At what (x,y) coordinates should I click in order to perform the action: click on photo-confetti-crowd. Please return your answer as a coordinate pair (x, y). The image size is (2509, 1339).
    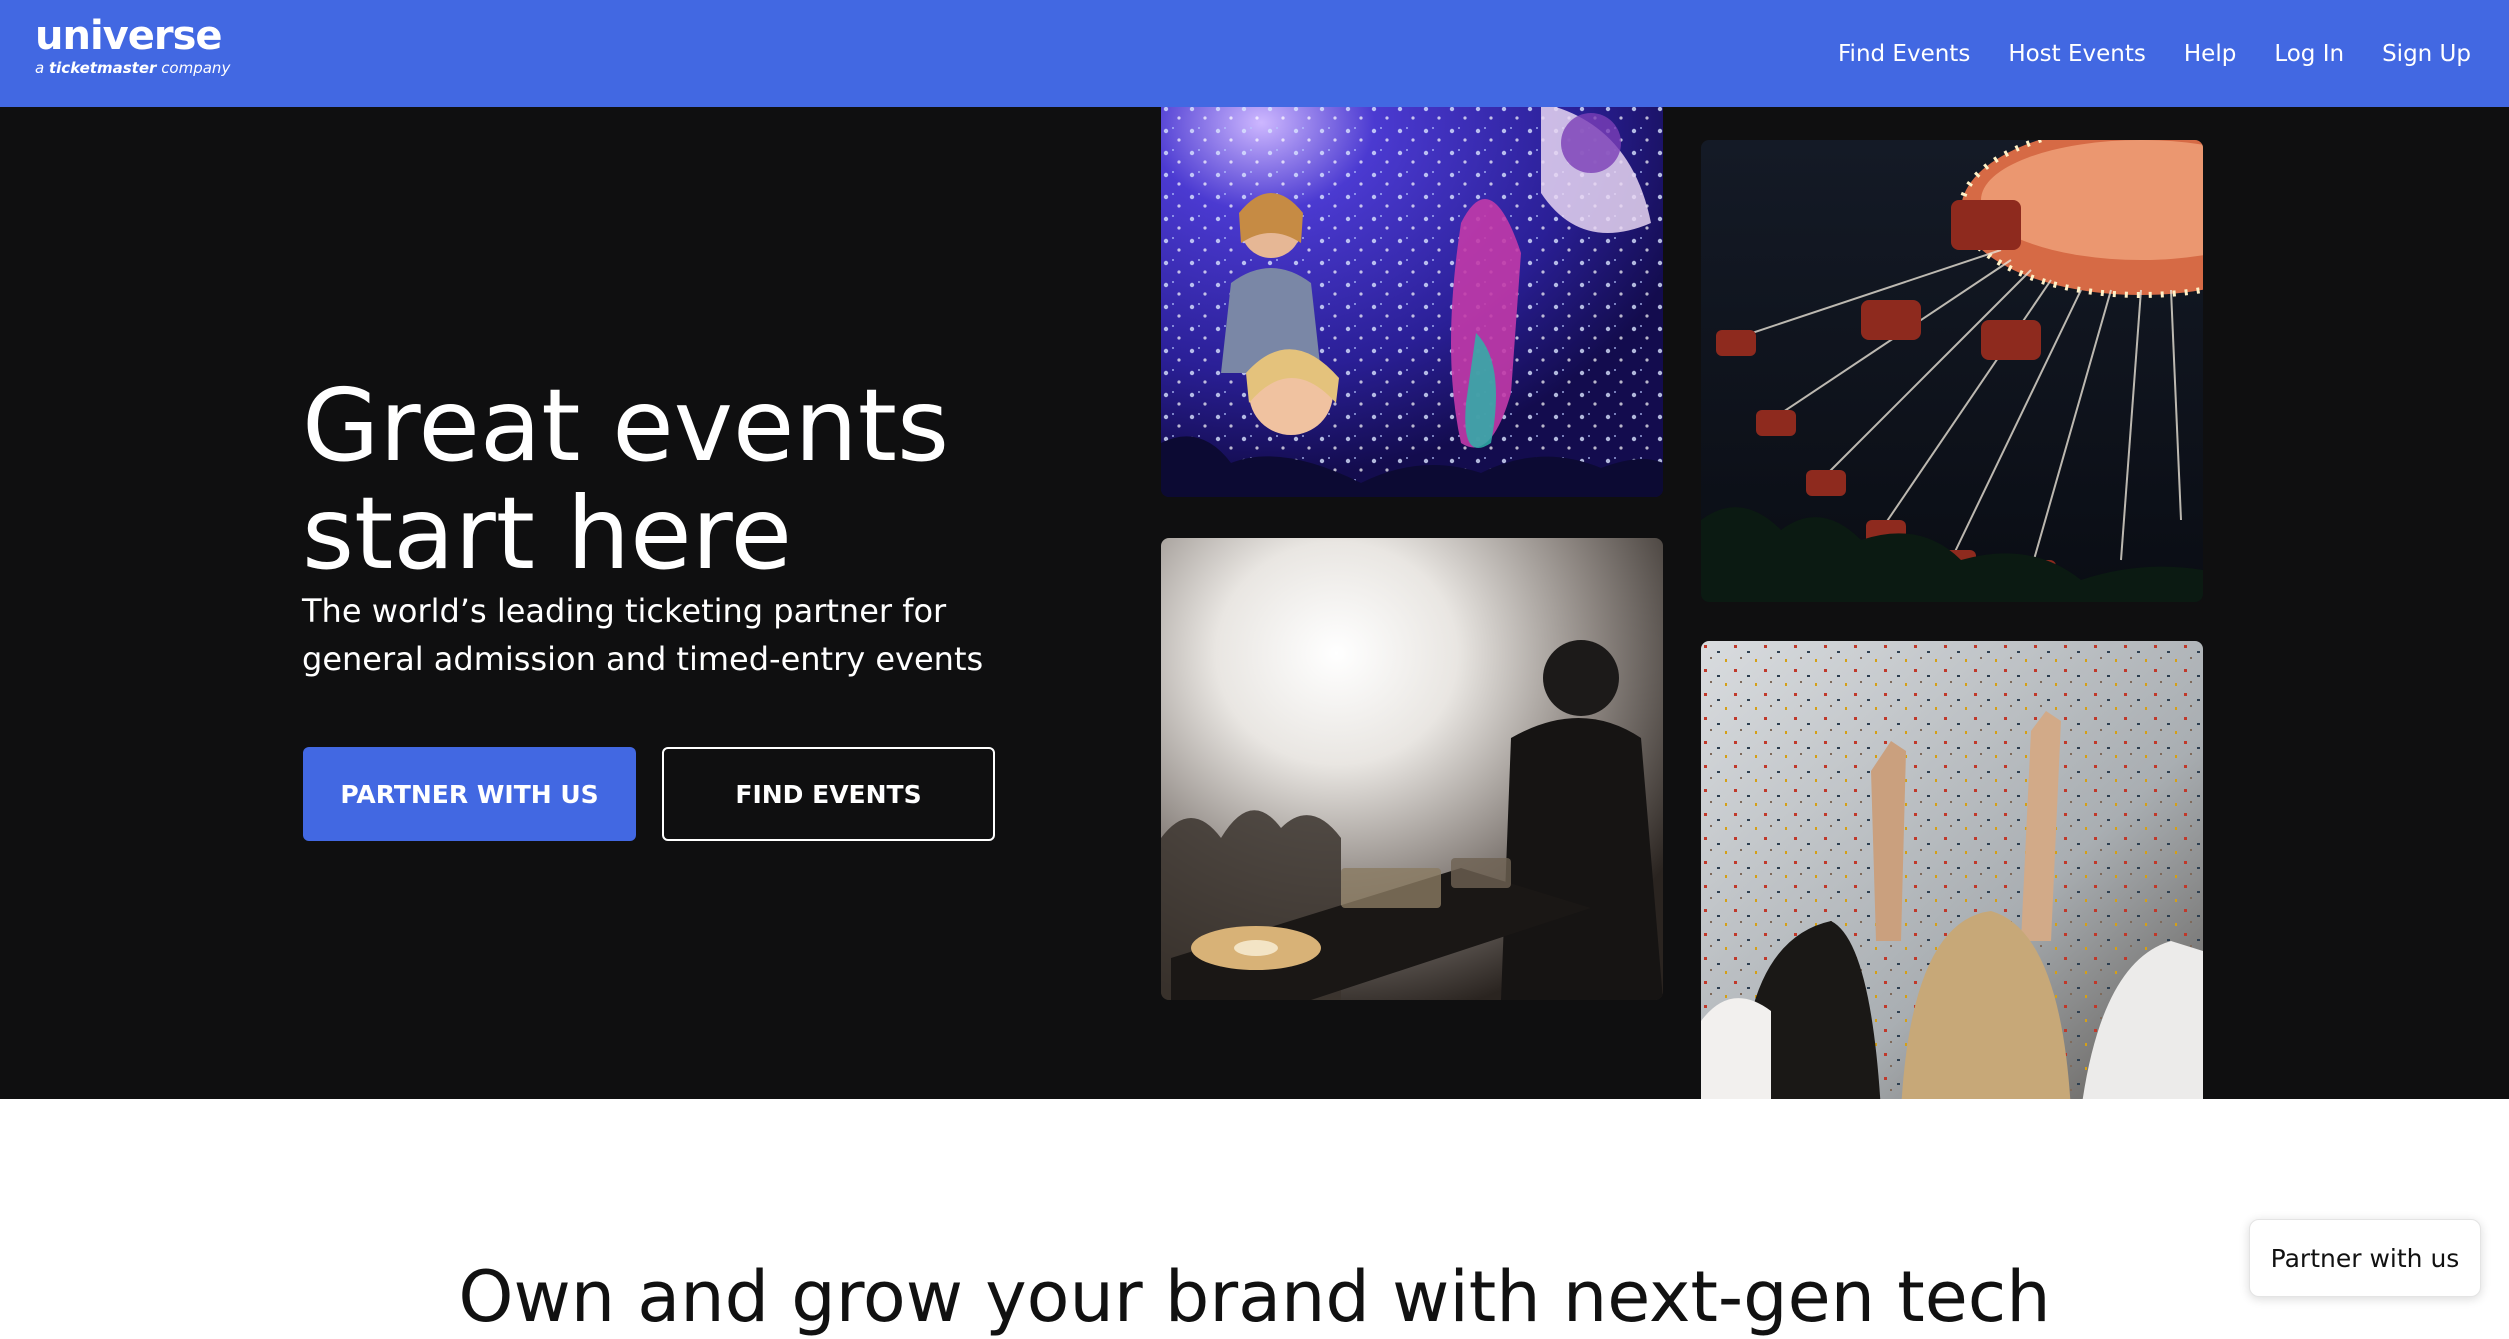
    Looking at the image, I should click on (1952, 870).